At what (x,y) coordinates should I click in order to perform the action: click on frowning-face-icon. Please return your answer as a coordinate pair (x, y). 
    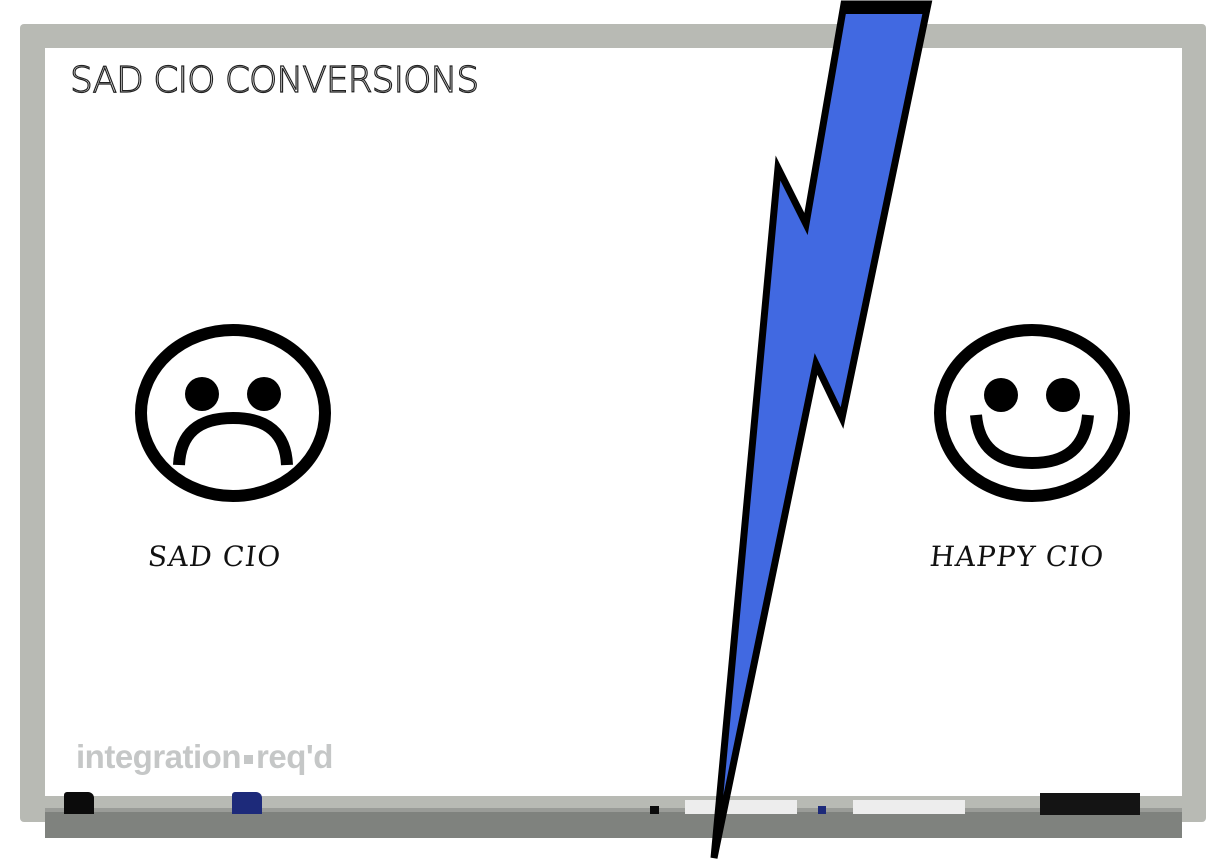
    Looking at the image, I should click on (233, 413).